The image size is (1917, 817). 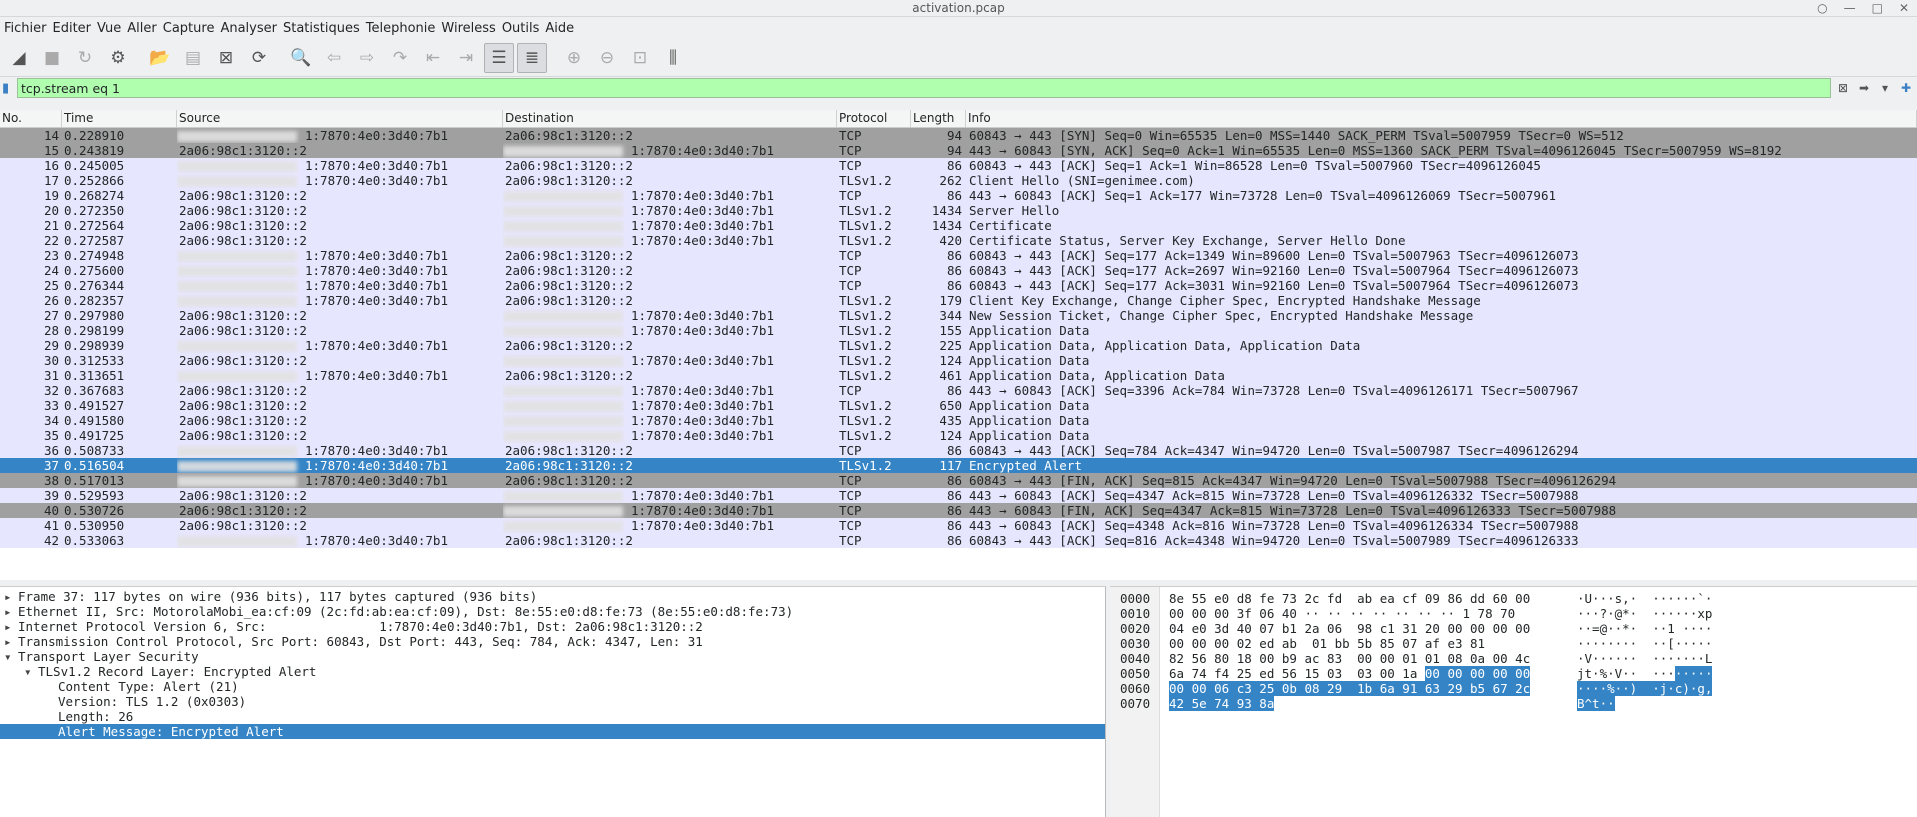 What do you see at coordinates (193, 58) in the screenshot?
I see `save-file-icon: ▤` at bounding box center [193, 58].